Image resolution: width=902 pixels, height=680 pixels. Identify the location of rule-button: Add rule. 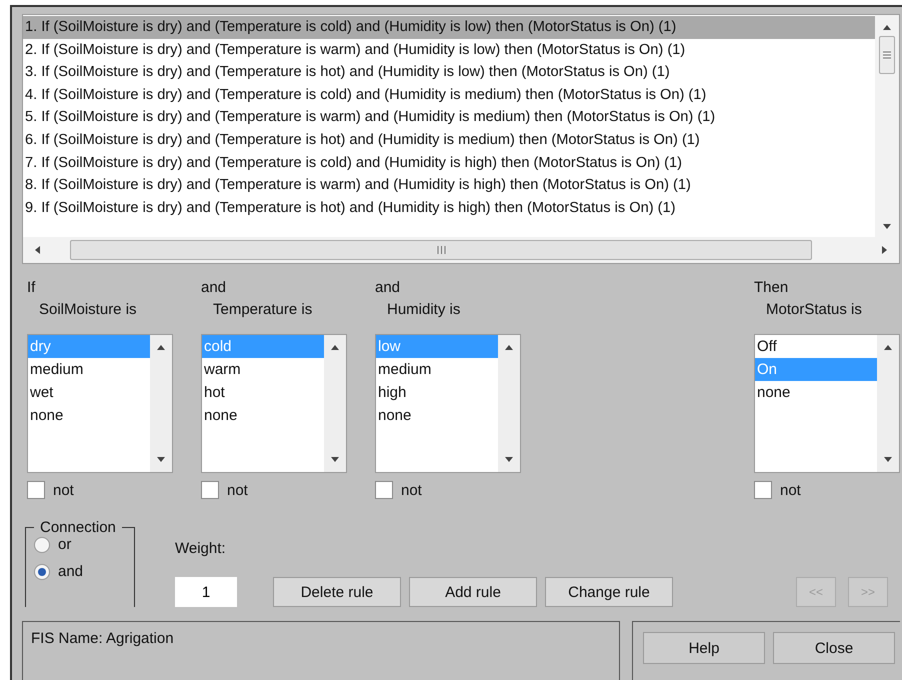
(473, 592).